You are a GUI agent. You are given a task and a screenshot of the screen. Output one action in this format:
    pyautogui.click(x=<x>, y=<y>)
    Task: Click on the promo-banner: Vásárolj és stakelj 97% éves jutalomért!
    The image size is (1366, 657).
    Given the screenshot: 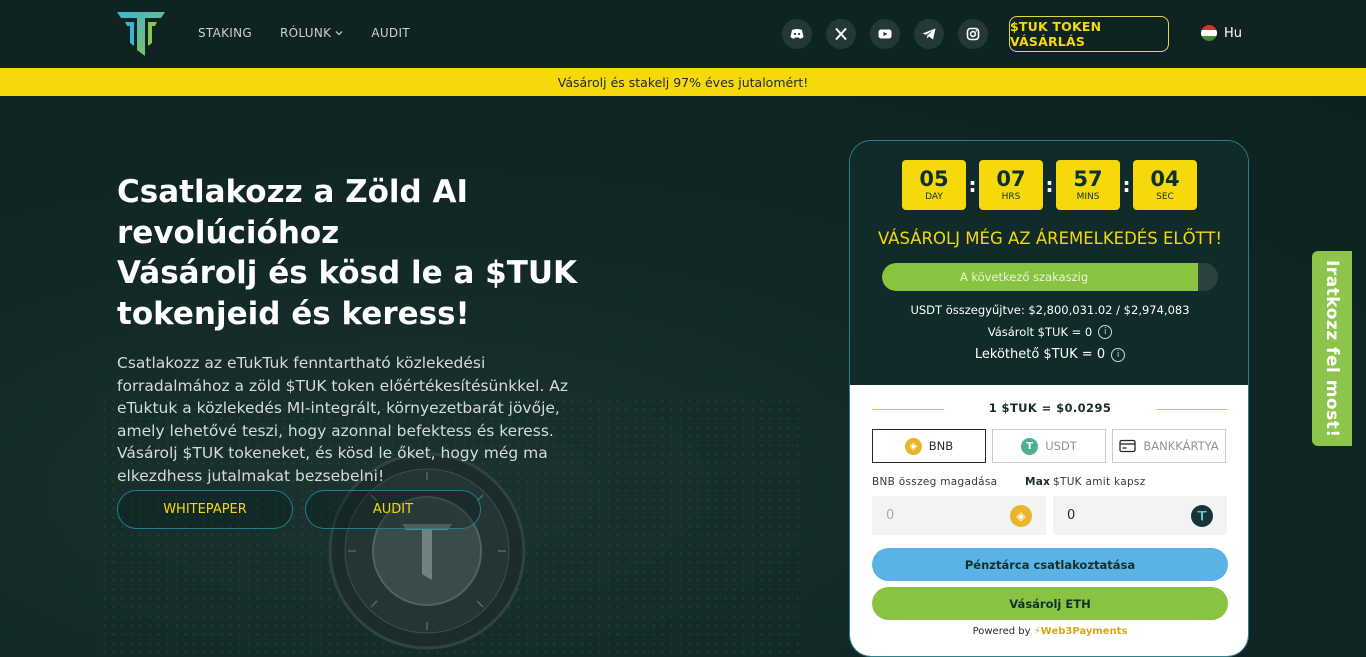 What is the action you would take?
    pyautogui.click(x=683, y=82)
    